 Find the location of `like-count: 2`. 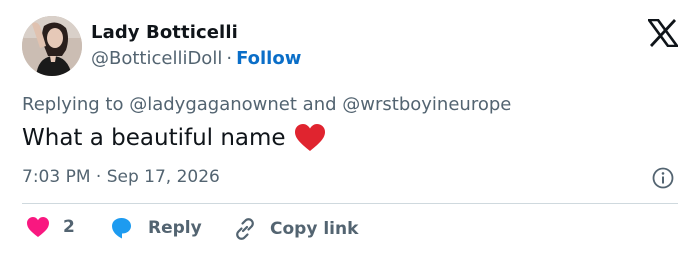

like-count: 2 is located at coordinates (69, 227).